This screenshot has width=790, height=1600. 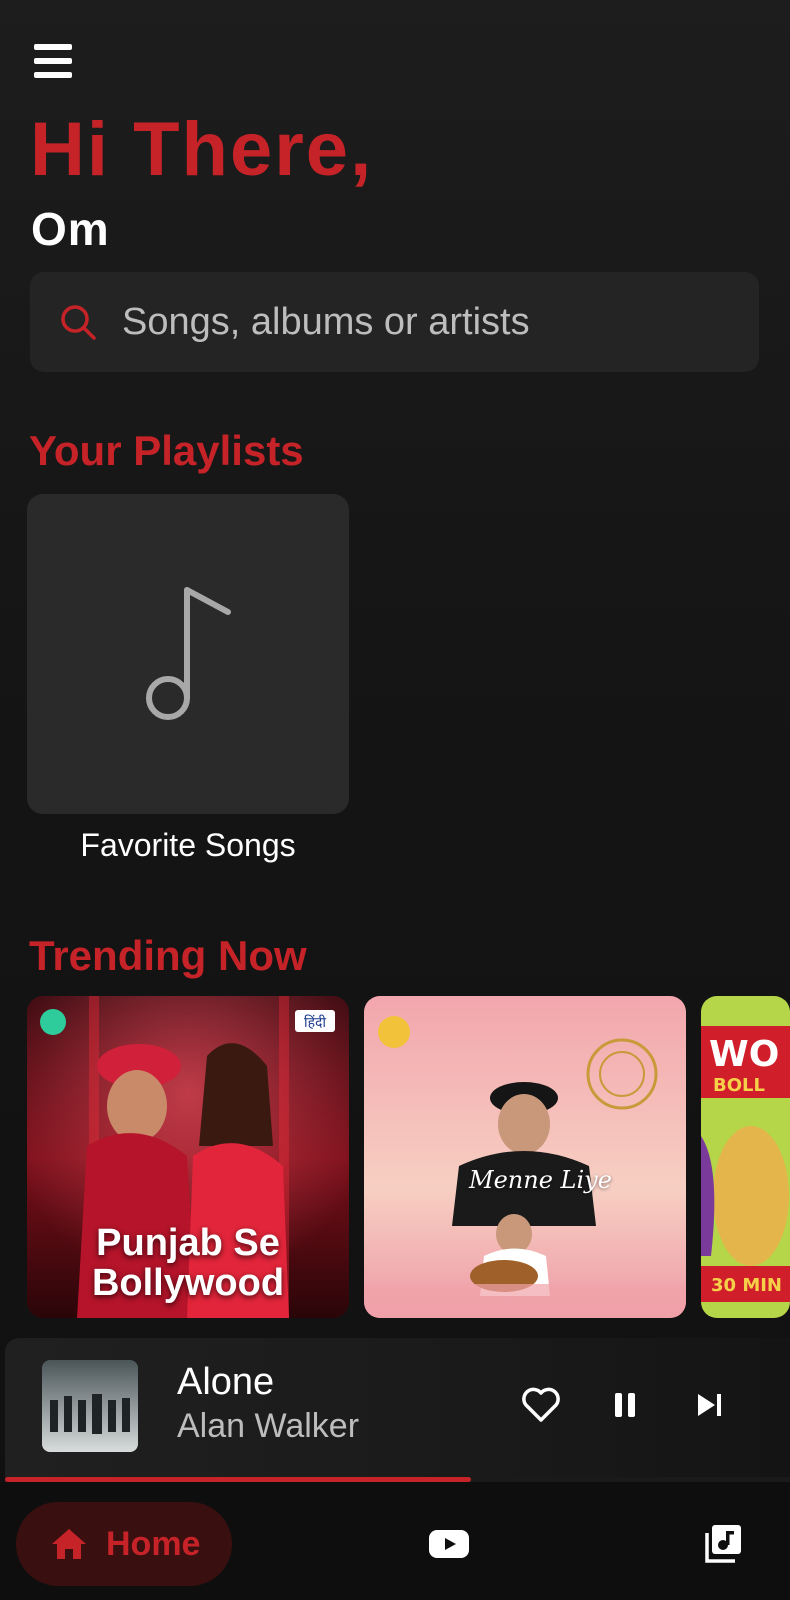 I want to click on library-music-icon, so click(x=723, y=1544).